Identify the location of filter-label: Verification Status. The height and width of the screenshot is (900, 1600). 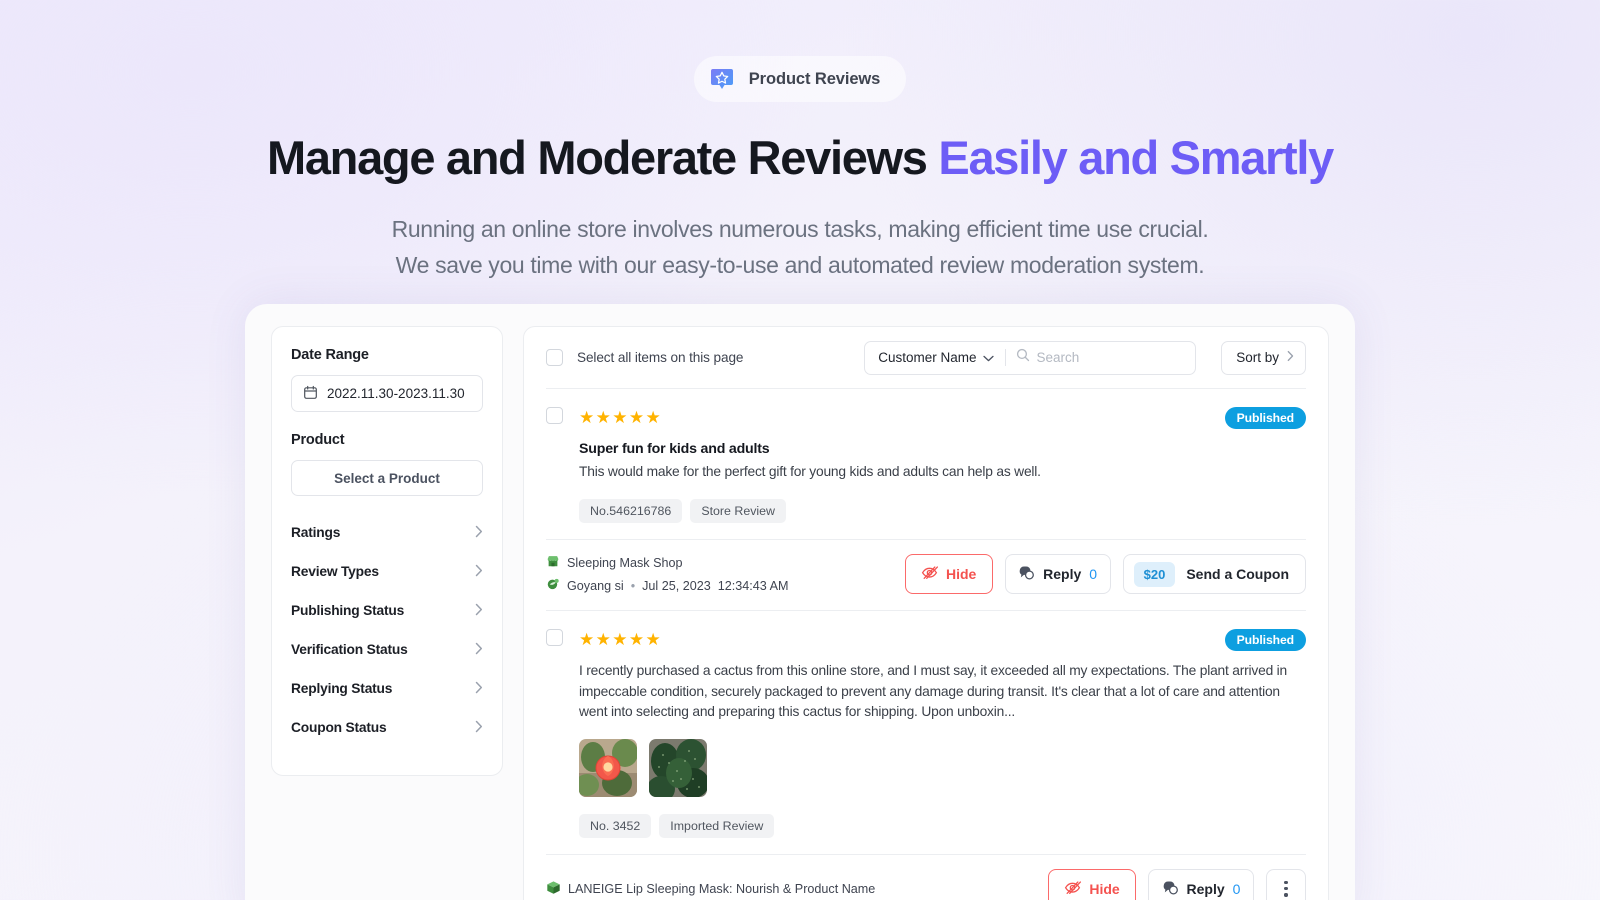
(349, 649).